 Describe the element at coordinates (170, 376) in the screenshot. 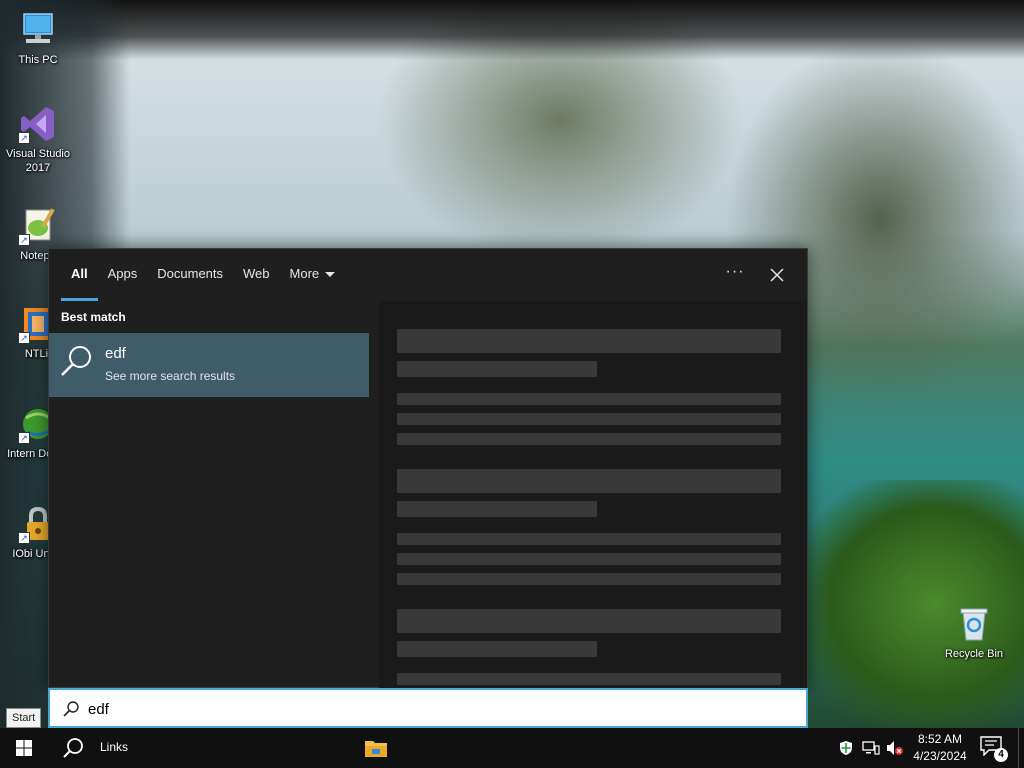

I see `result-subtitle: See more search results` at that location.